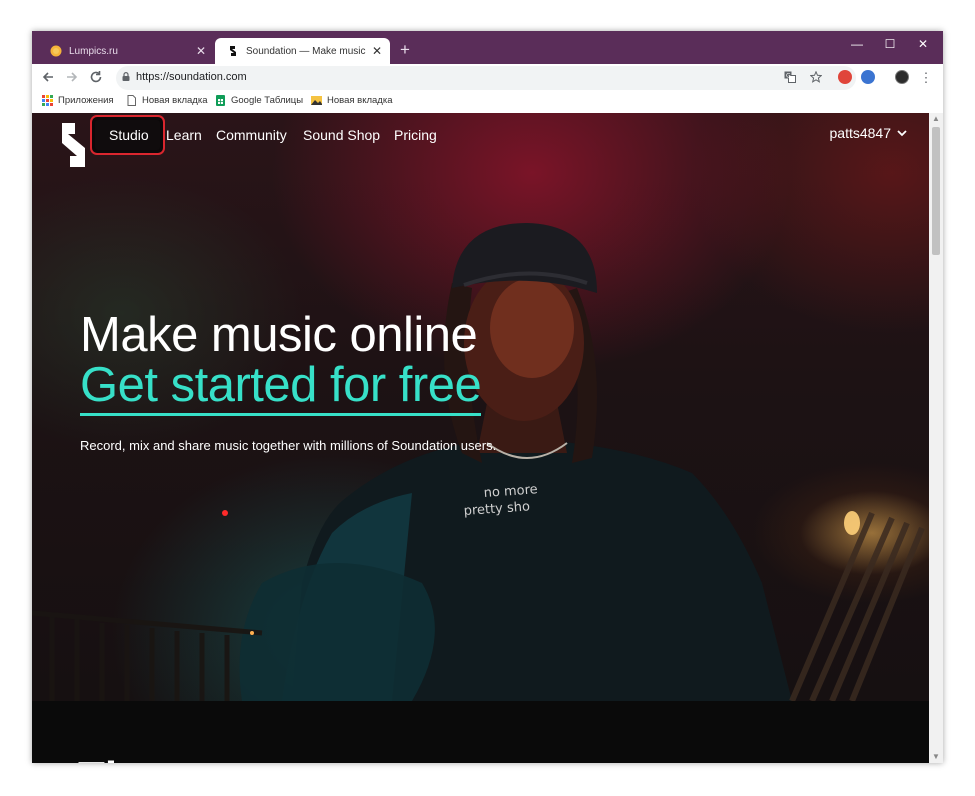  I want to click on scrollbar-thumb, so click(936, 191).